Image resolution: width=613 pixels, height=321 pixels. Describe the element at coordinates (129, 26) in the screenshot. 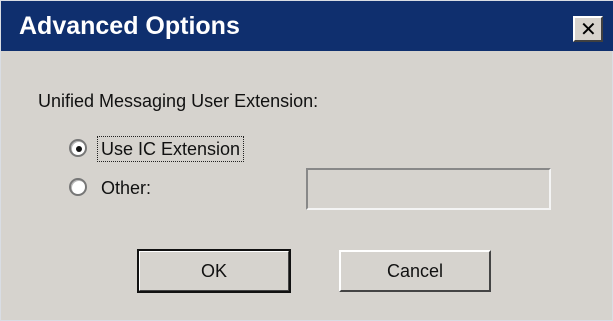

I see `window-title: Advanced Options` at that location.